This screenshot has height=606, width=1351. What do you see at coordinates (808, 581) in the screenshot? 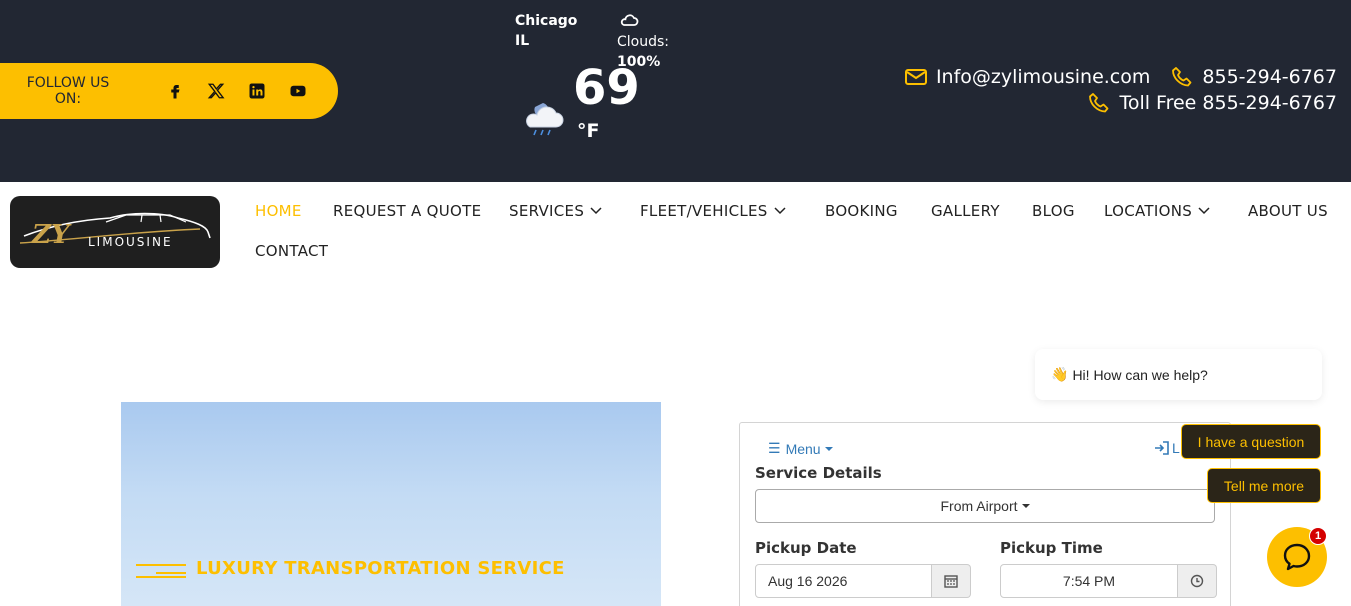
I see `pickup-date-value: Aug 16 2026` at bounding box center [808, 581].